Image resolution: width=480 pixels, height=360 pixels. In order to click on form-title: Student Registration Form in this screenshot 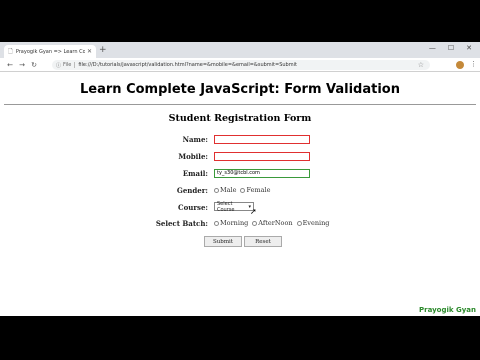, I will do `click(240, 118)`.